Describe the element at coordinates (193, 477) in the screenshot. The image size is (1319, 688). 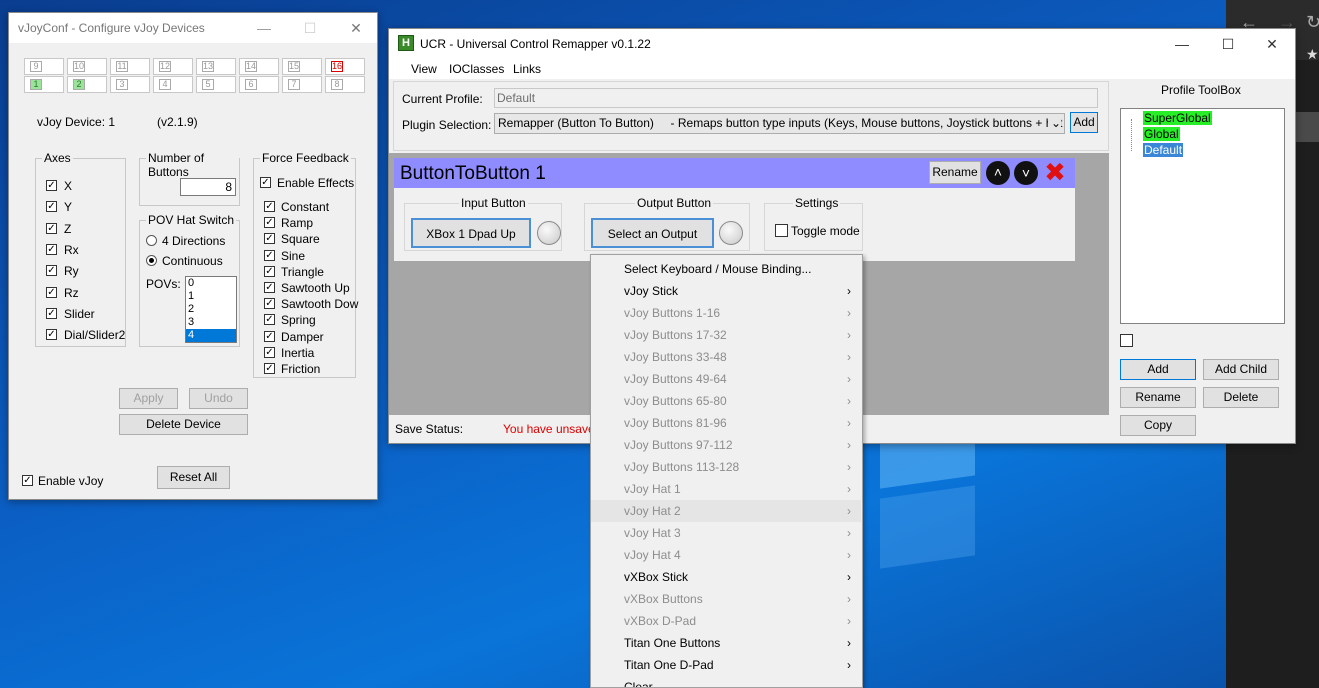
I see `reset-all-button: Reset All` at that location.